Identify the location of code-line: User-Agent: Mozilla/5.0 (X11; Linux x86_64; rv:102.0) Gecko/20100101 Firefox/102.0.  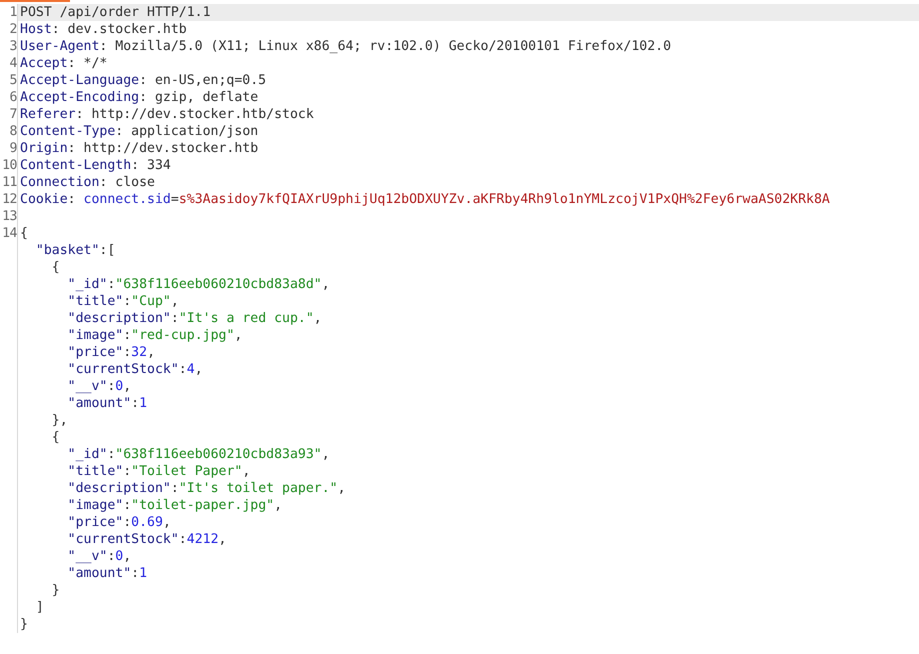
(346, 46).